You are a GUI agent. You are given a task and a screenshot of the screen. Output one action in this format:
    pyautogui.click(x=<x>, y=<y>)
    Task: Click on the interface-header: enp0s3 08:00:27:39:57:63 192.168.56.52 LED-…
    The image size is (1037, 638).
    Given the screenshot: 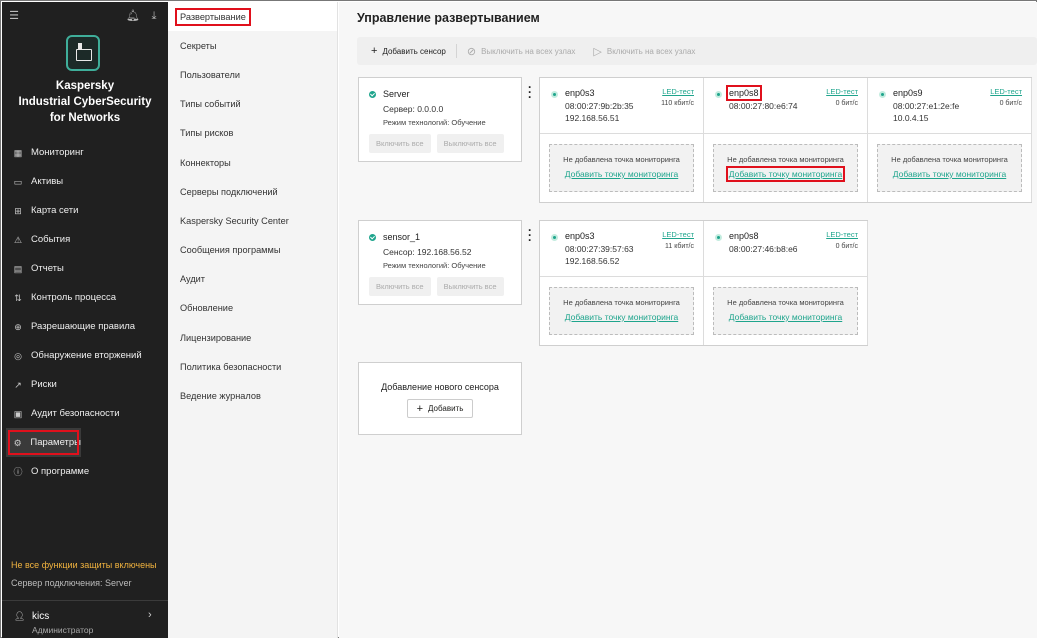 What is the action you would take?
    pyautogui.click(x=622, y=249)
    